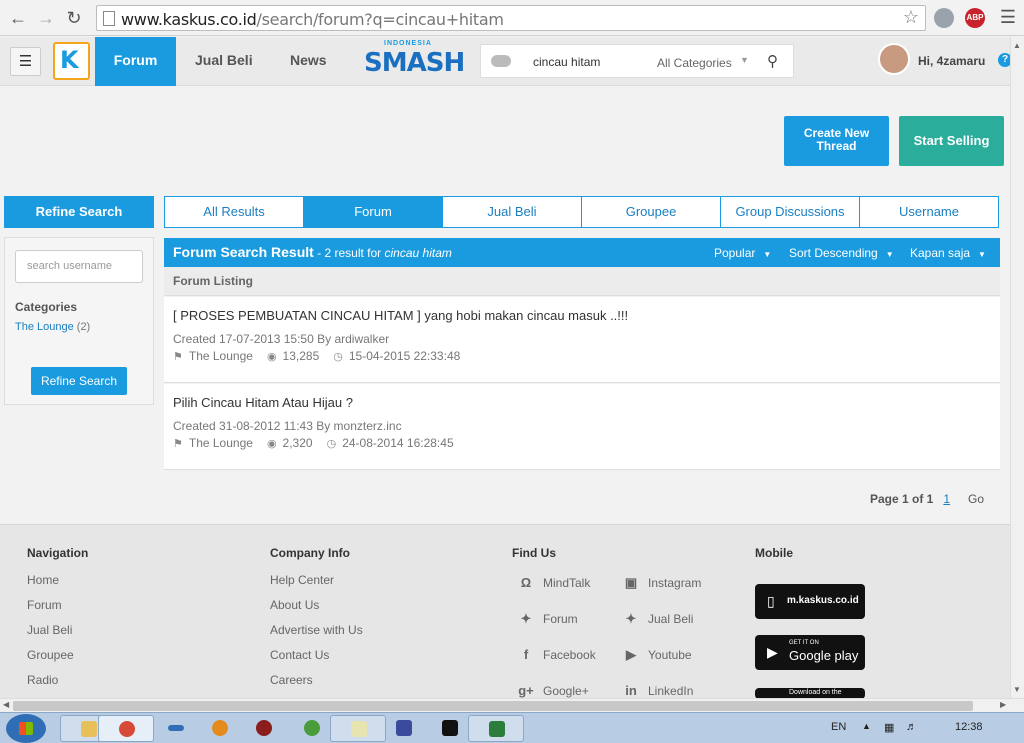  I want to click on show-hidden-icons-icon: ▲, so click(866, 726).